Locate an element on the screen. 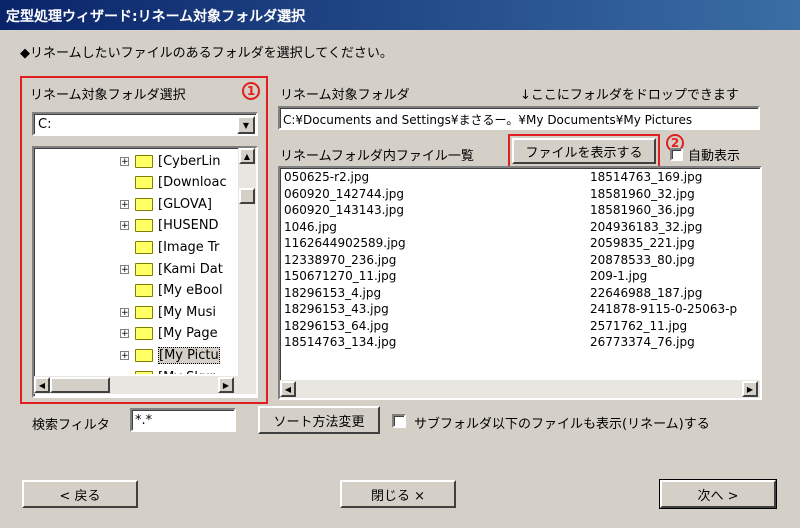  file-item: 209-1.jpg is located at coordinates (663, 276).